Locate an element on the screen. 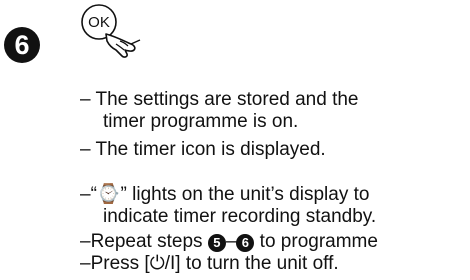 This screenshot has width=470, height=280. item-settings-stored-line2: timer programme is on. is located at coordinates (201, 121).